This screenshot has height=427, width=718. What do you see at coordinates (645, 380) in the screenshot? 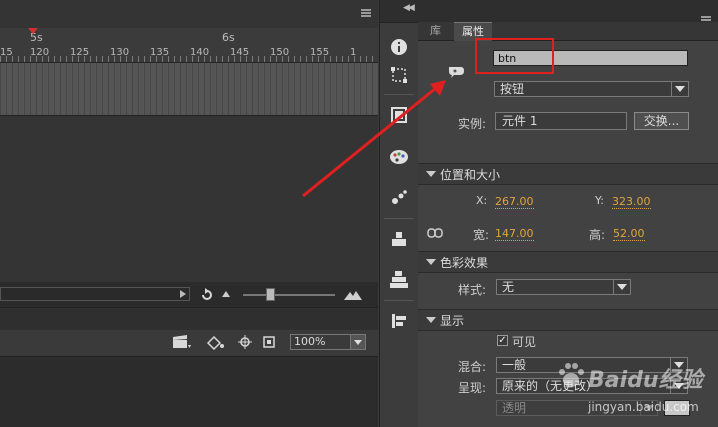
I see `watermark: Baidu经验` at bounding box center [645, 380].